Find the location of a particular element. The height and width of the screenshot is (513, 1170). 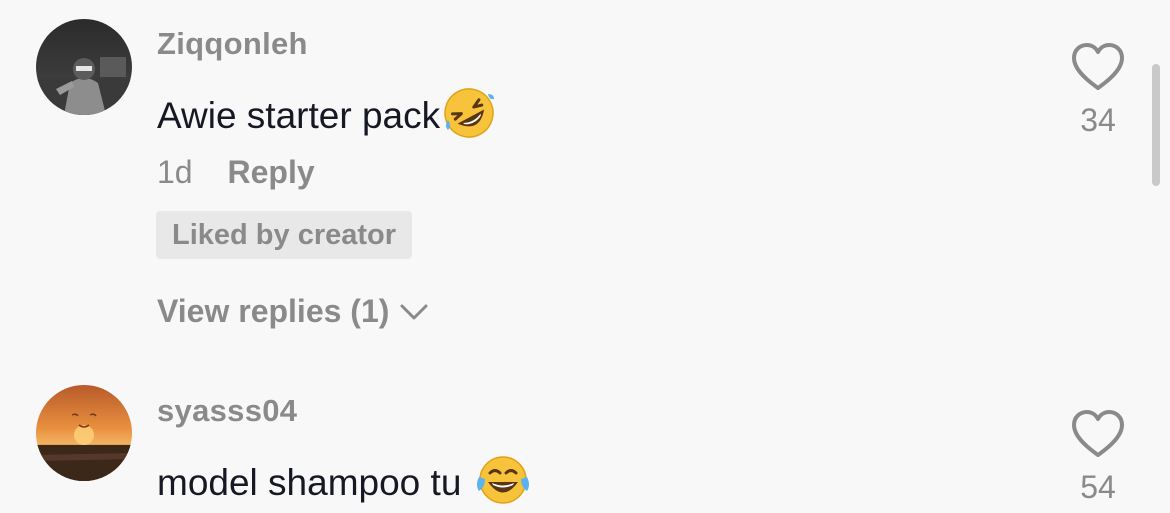

like-button: 34 is located at coordinates (1098, 90).